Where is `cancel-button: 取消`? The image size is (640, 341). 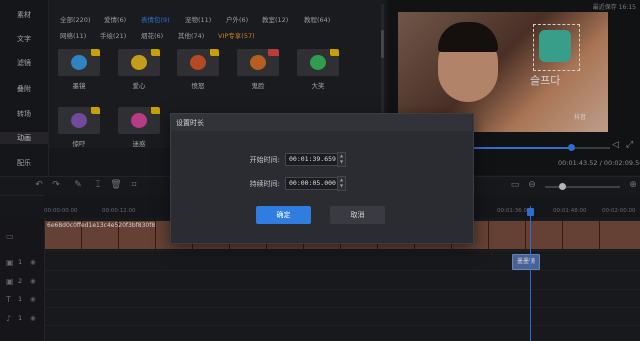 cancel-button: 取消 is located at coordinates (357, 215).